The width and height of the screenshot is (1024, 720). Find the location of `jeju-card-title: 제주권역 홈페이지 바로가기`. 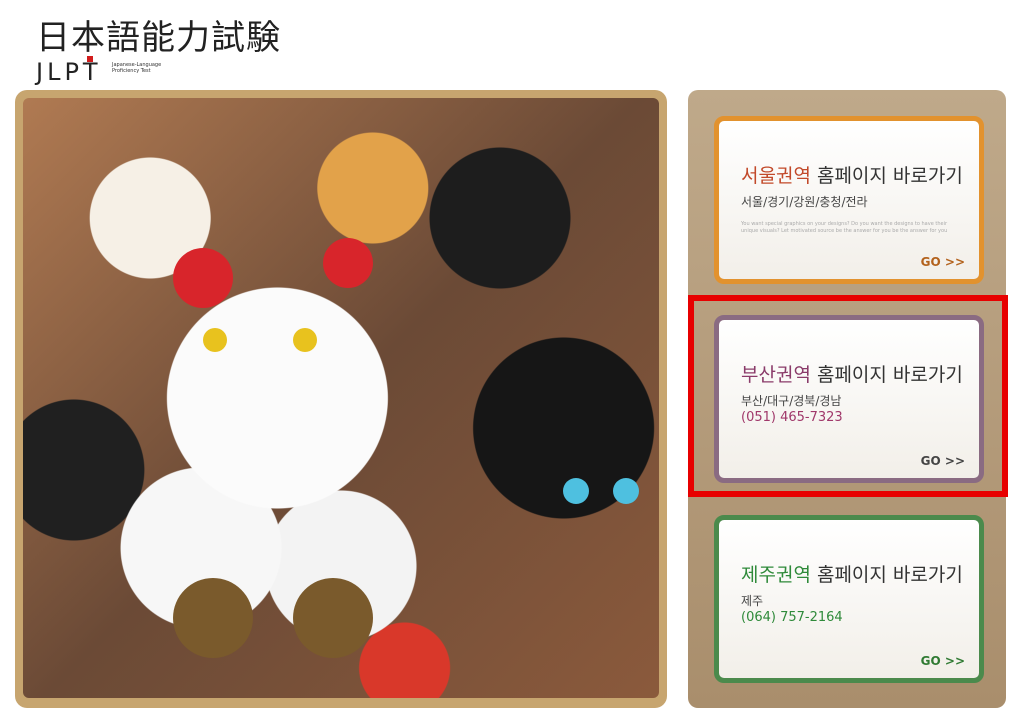

jeju-card-title: 제주권역 홈페이지 바로가기 is located at coordinates (852, 573).